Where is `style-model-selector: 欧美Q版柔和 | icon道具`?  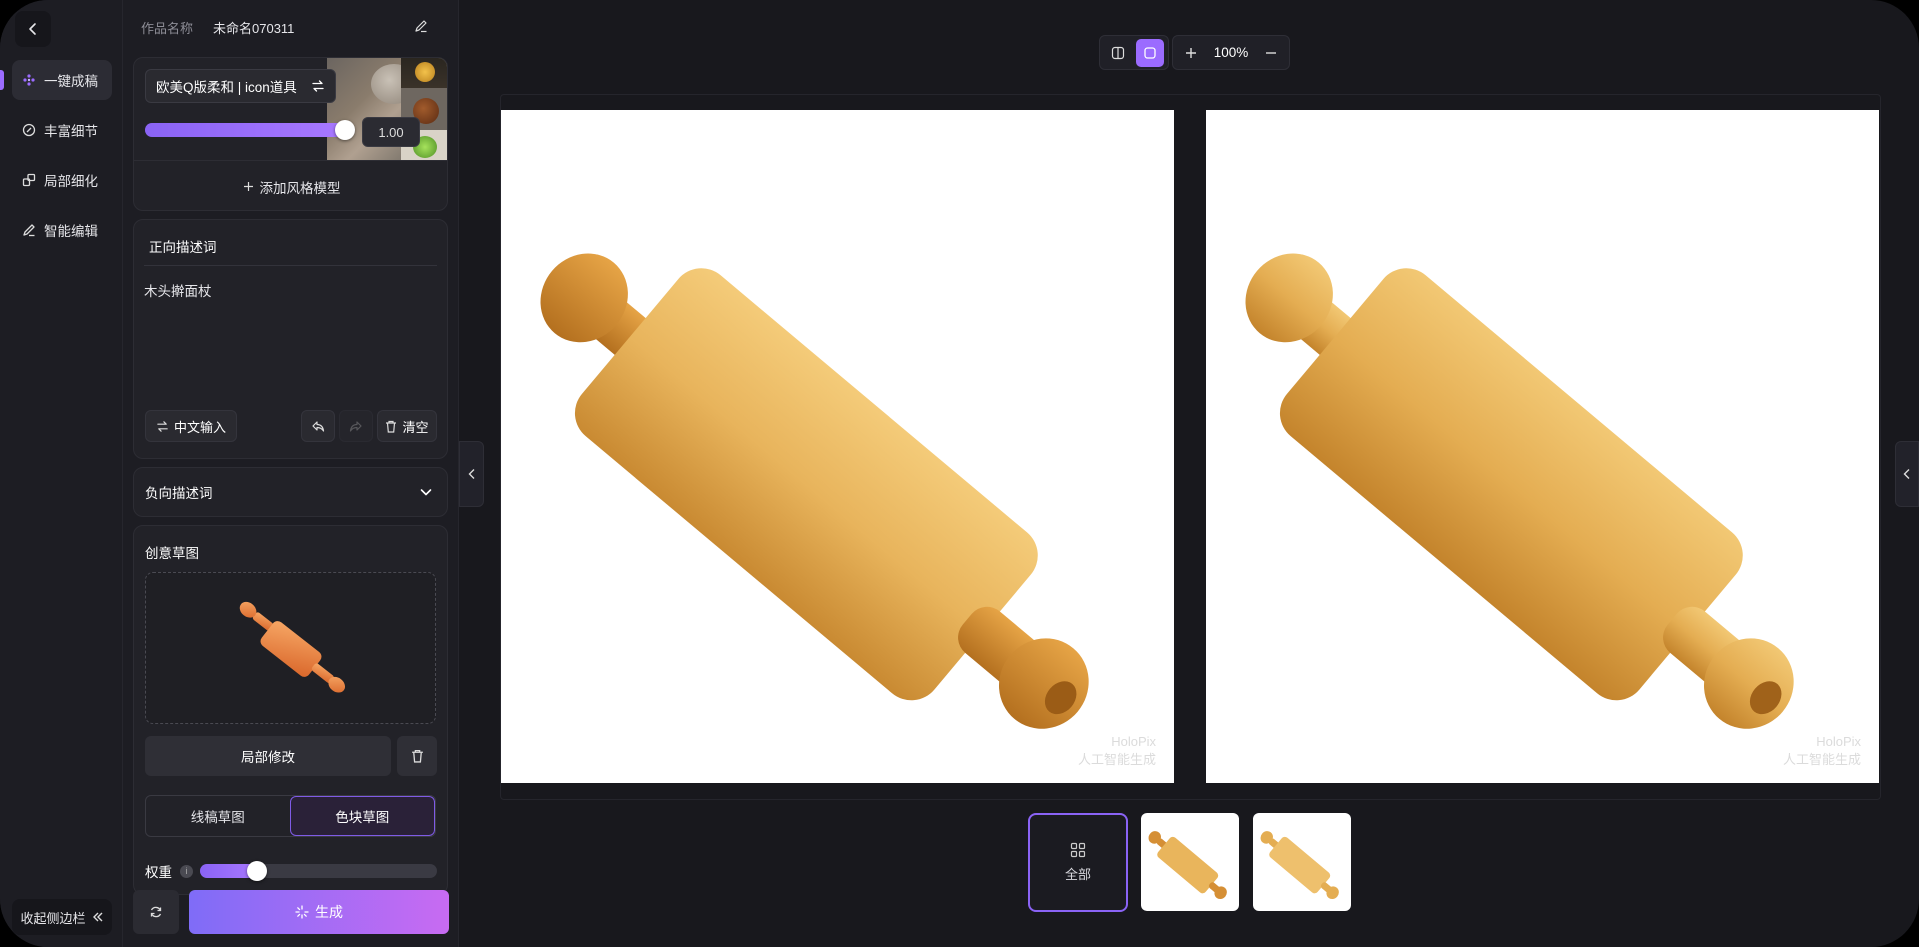
style-model-selector: 欧美Q版柔和 | icon道具 is located at coordinates (240, 86).